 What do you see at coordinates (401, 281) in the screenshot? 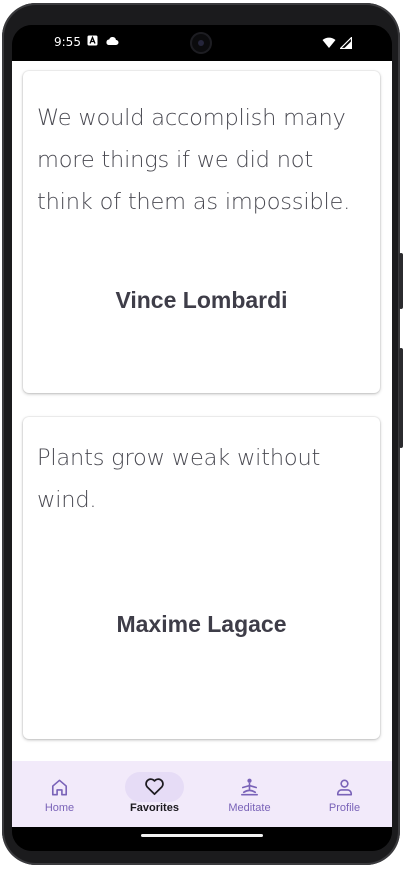
I see `volume-button` at bounding box center [401, 281].